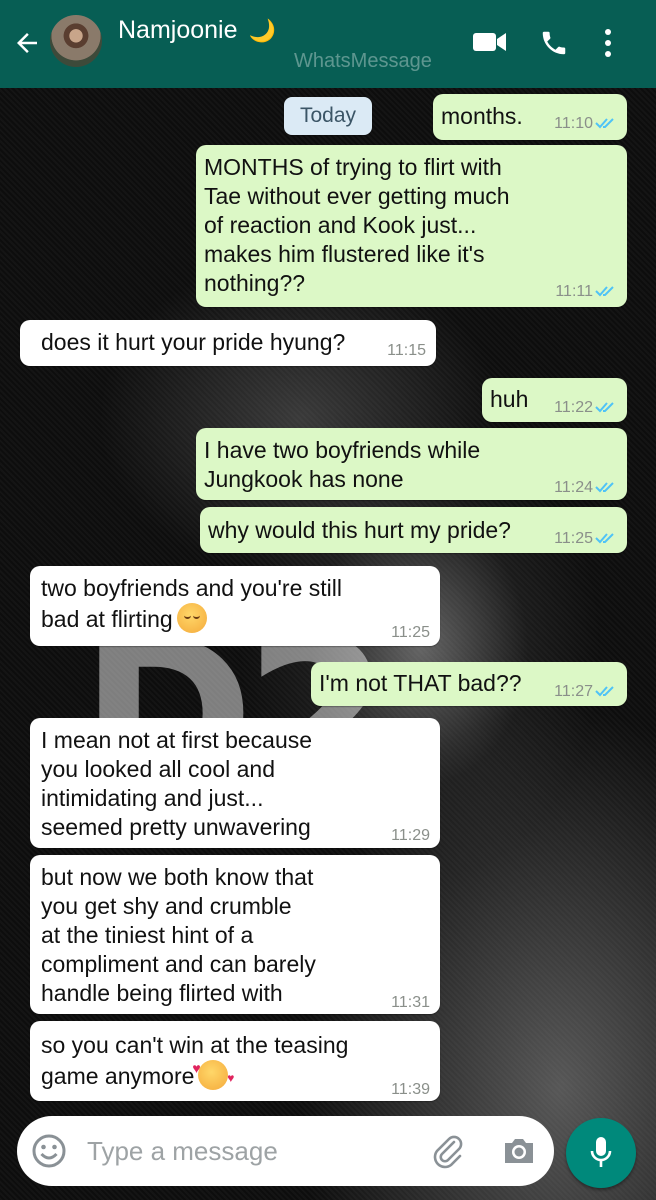  Describe the element at coordinates (166, 906) in the screenshot. I see `message-text-line: you get shy and crumble` at that location.